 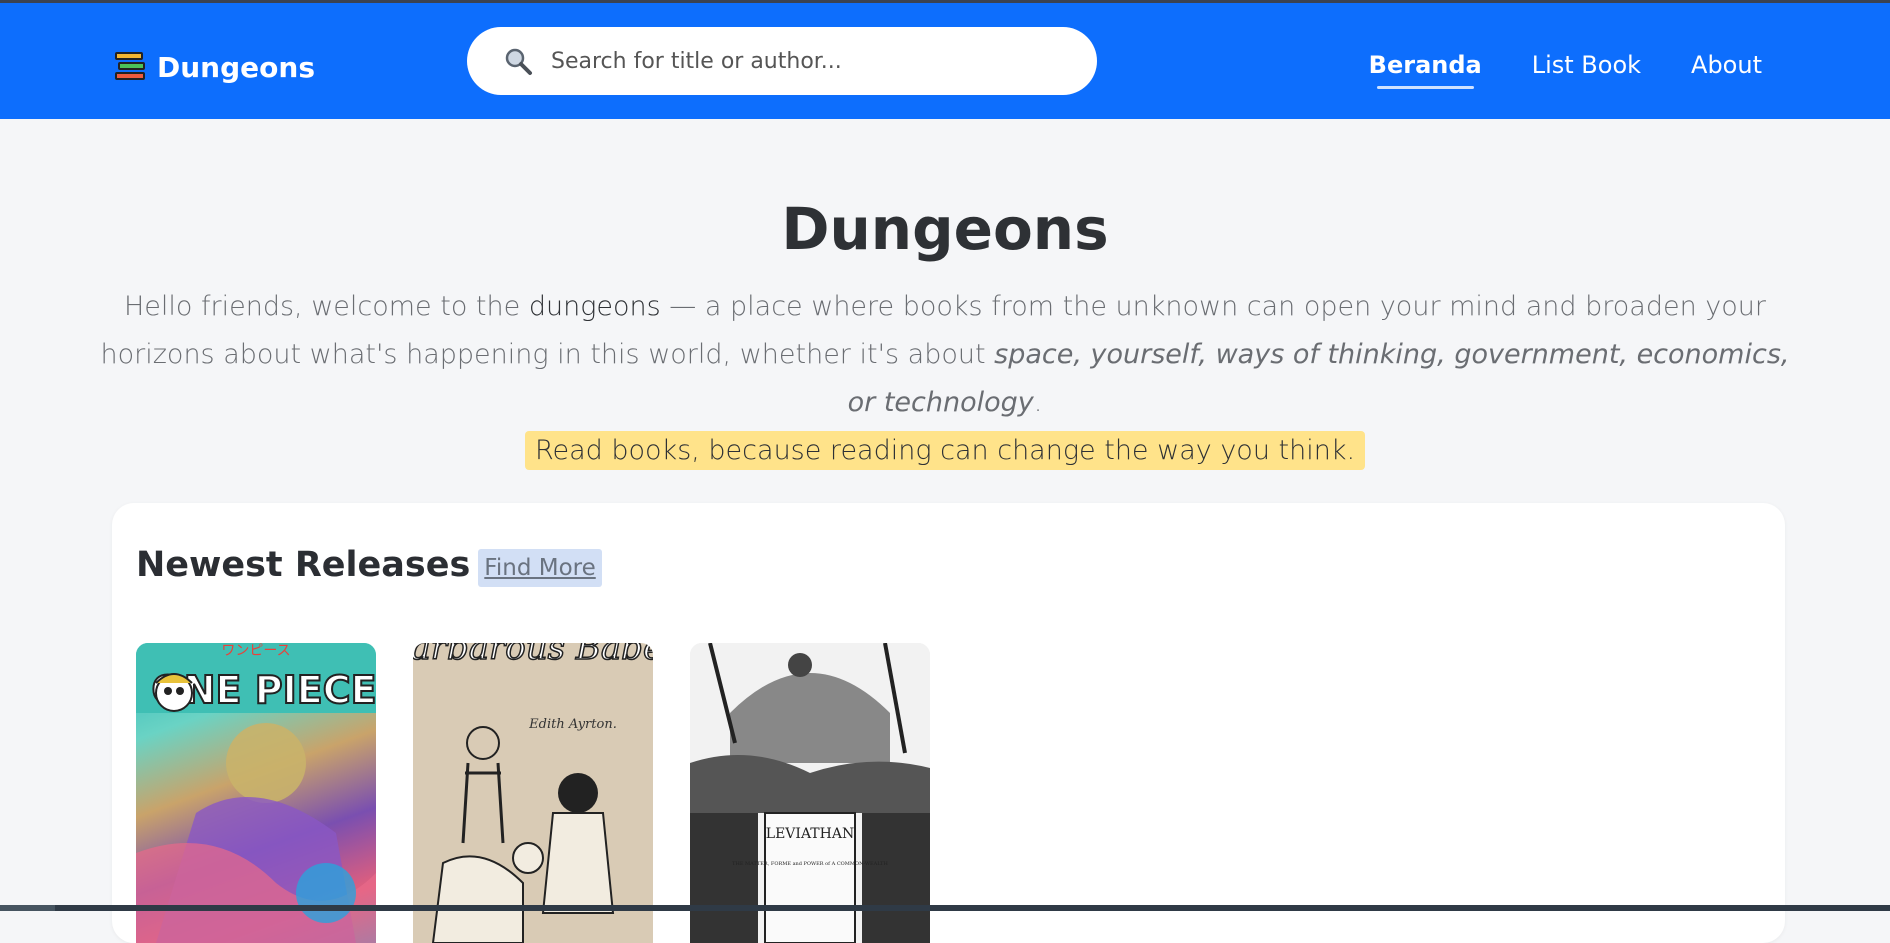 What do you see at coordinates (594, 306) in the screenshot?
I see `hero-text-strong: dungeons` at bounding box center [594, 306].